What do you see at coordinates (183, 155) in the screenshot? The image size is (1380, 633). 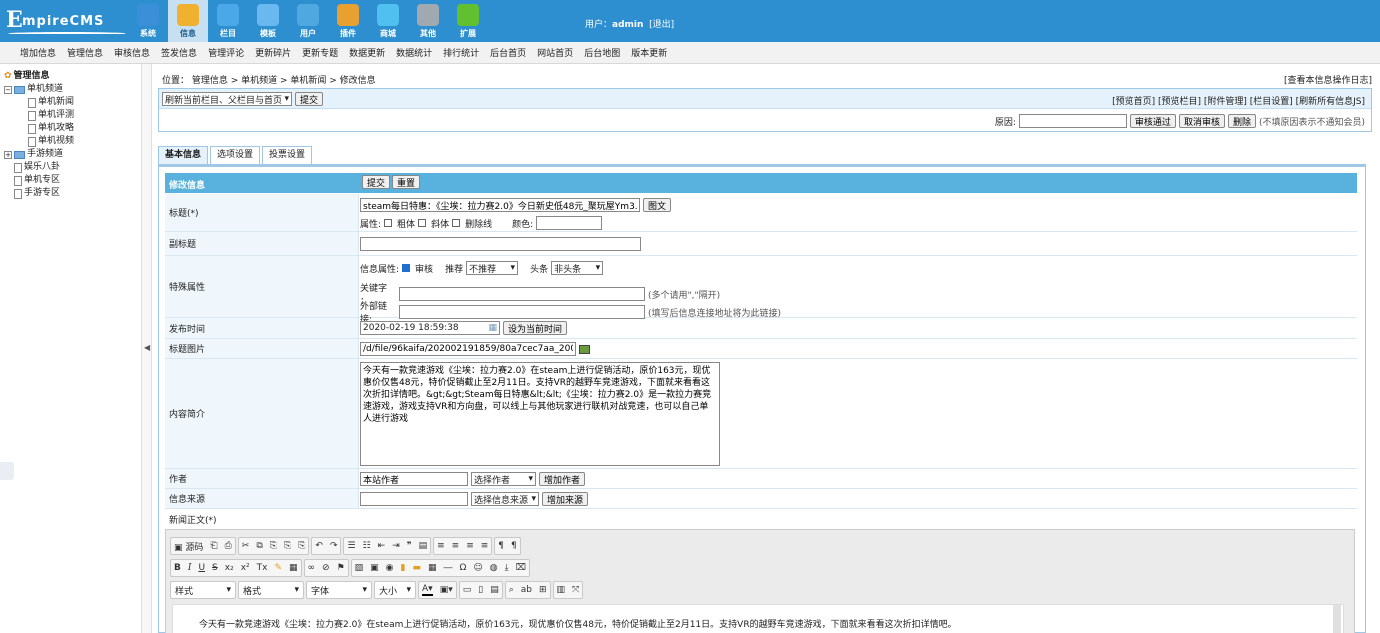 I see `tab-item: 基本信息` at bounding box center [183, 155].